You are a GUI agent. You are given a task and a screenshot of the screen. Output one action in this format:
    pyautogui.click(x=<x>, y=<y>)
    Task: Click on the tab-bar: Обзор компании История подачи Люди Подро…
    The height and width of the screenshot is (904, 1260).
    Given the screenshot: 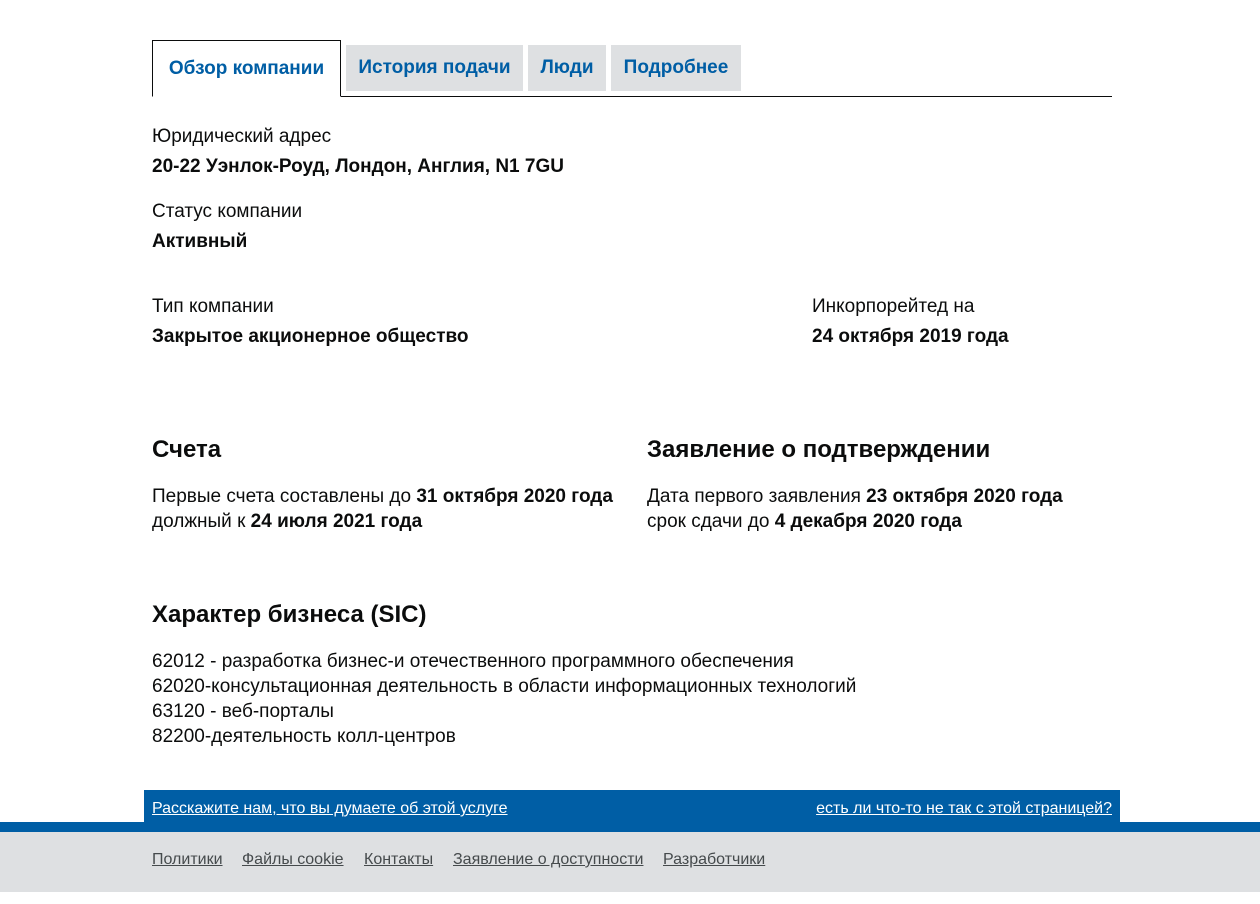 What is the action you would take?
    pyautogui.click(x=632, y=68)
    